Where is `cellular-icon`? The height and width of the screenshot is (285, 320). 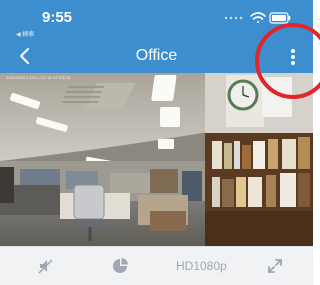
cellular-icon is located at coordinates (233, 18).